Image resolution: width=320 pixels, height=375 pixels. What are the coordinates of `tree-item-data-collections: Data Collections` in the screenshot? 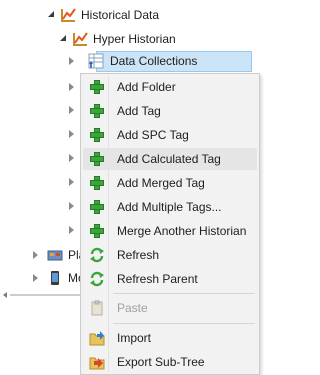 It's located at (133, 61).